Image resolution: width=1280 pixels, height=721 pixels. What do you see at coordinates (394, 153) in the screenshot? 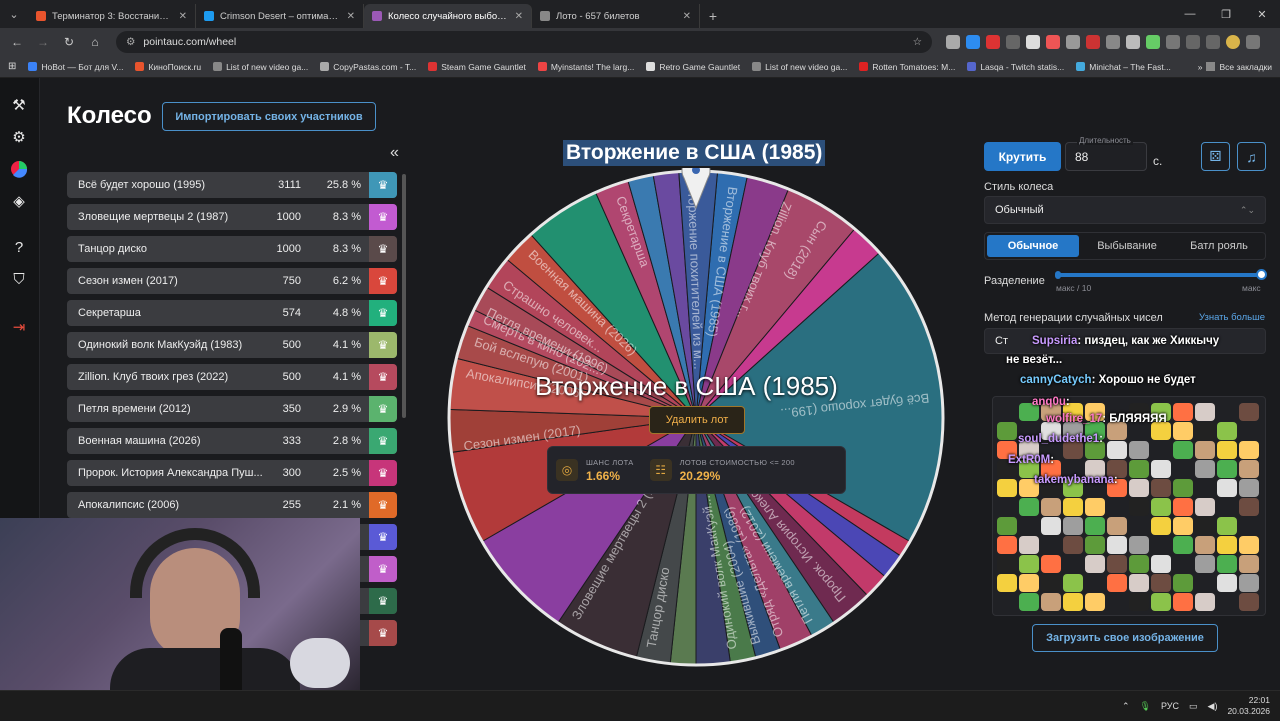
I see `collapse-panel-icon: «` at bounding box center [394, 153].